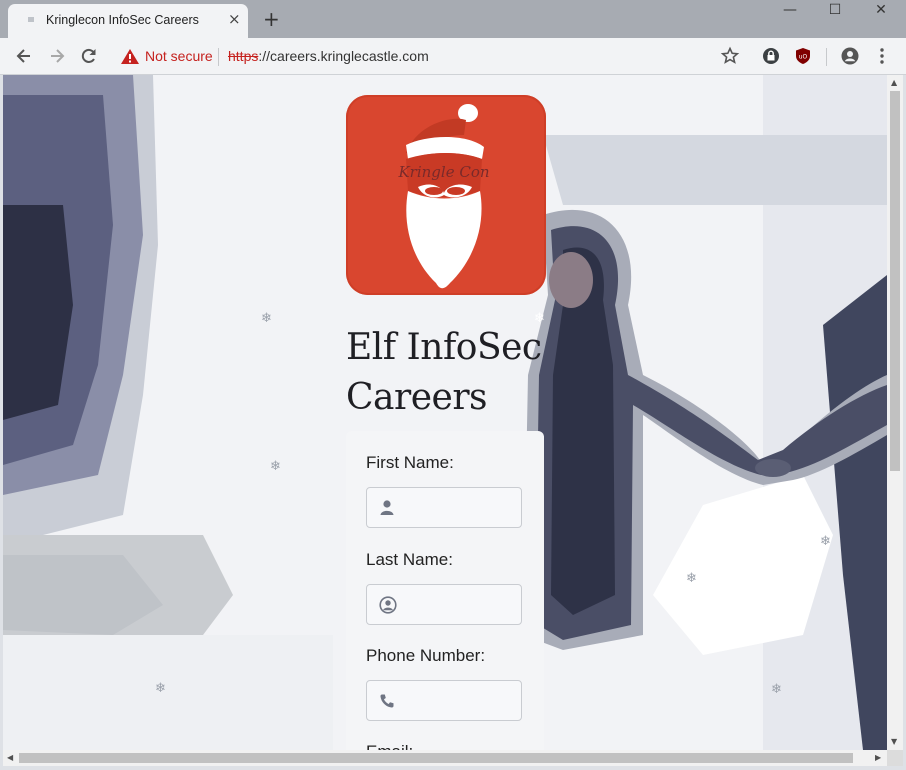  I want to click on user-icon, so click(387, 507).